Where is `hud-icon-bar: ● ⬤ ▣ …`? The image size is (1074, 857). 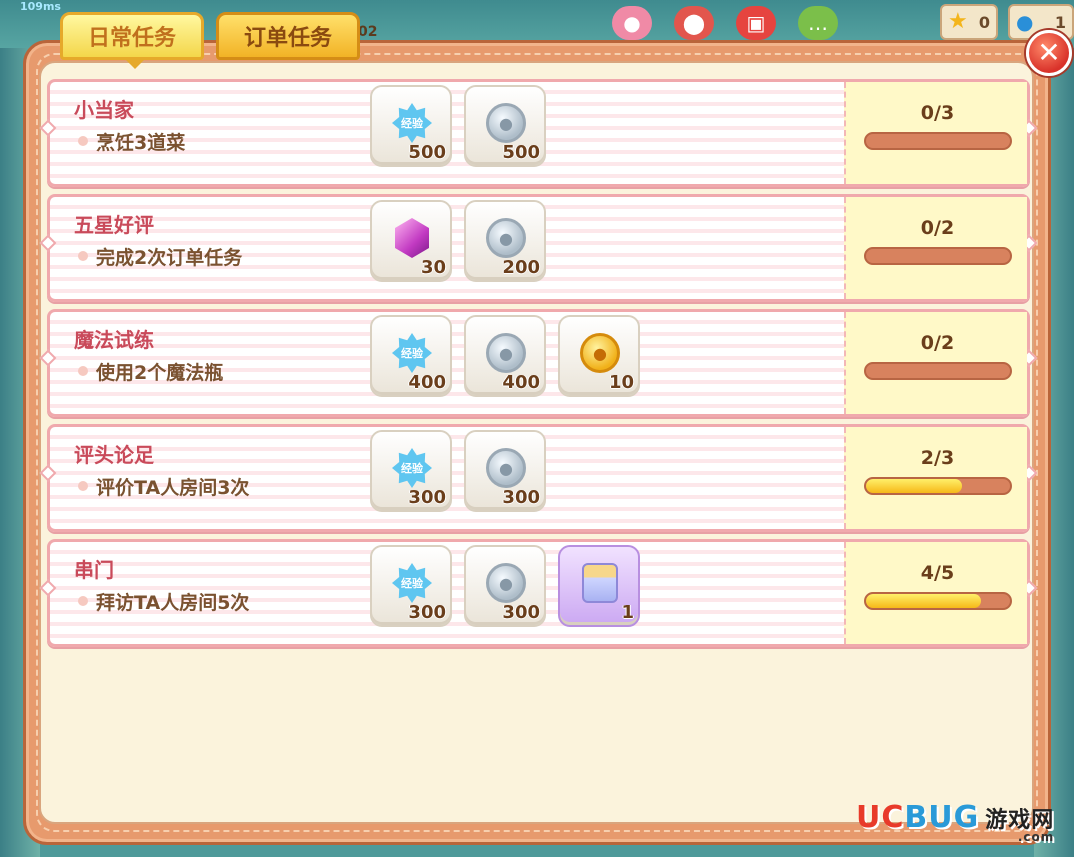
hud-icon-bar: ● ⬤ ▣ … is located at coordinates (725, 23).